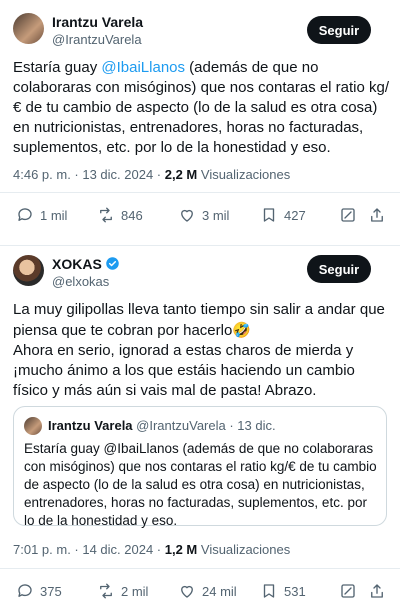 This screenshot has height=615, width=400. Describe the element at coordinates (132, 215) in the screenshot. I see `repost-count: 846` at that location.